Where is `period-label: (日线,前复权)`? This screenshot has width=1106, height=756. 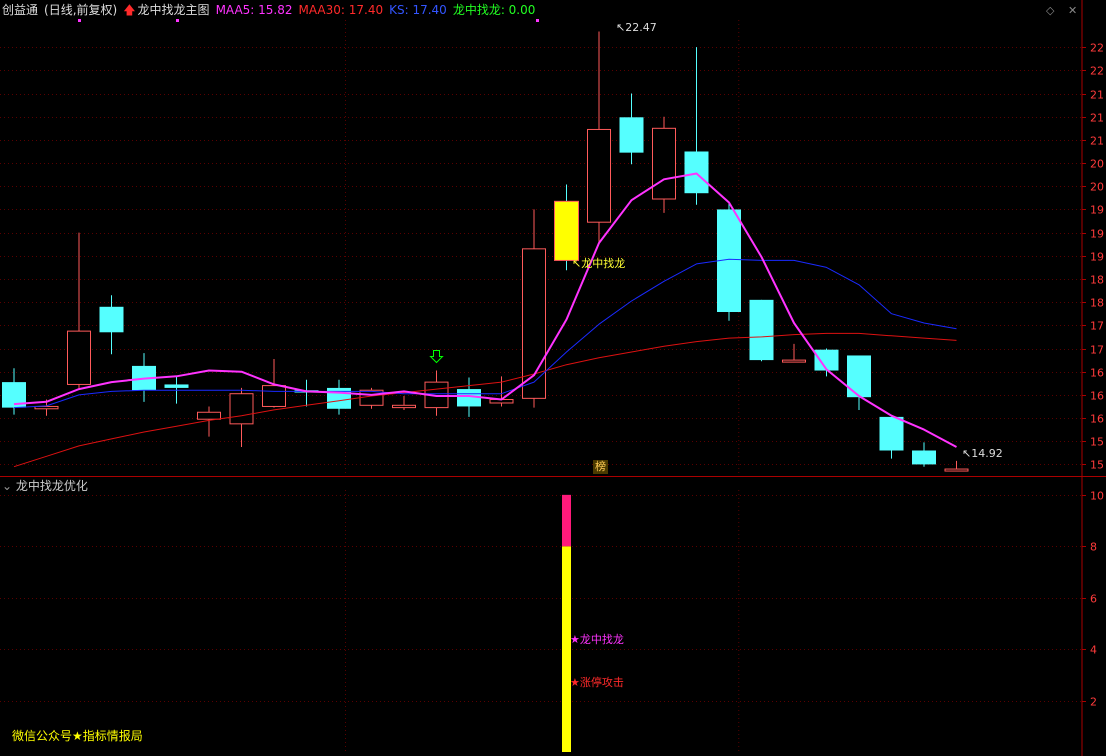 period-label: (日线,前复权) is located at coordinates (81, 10).